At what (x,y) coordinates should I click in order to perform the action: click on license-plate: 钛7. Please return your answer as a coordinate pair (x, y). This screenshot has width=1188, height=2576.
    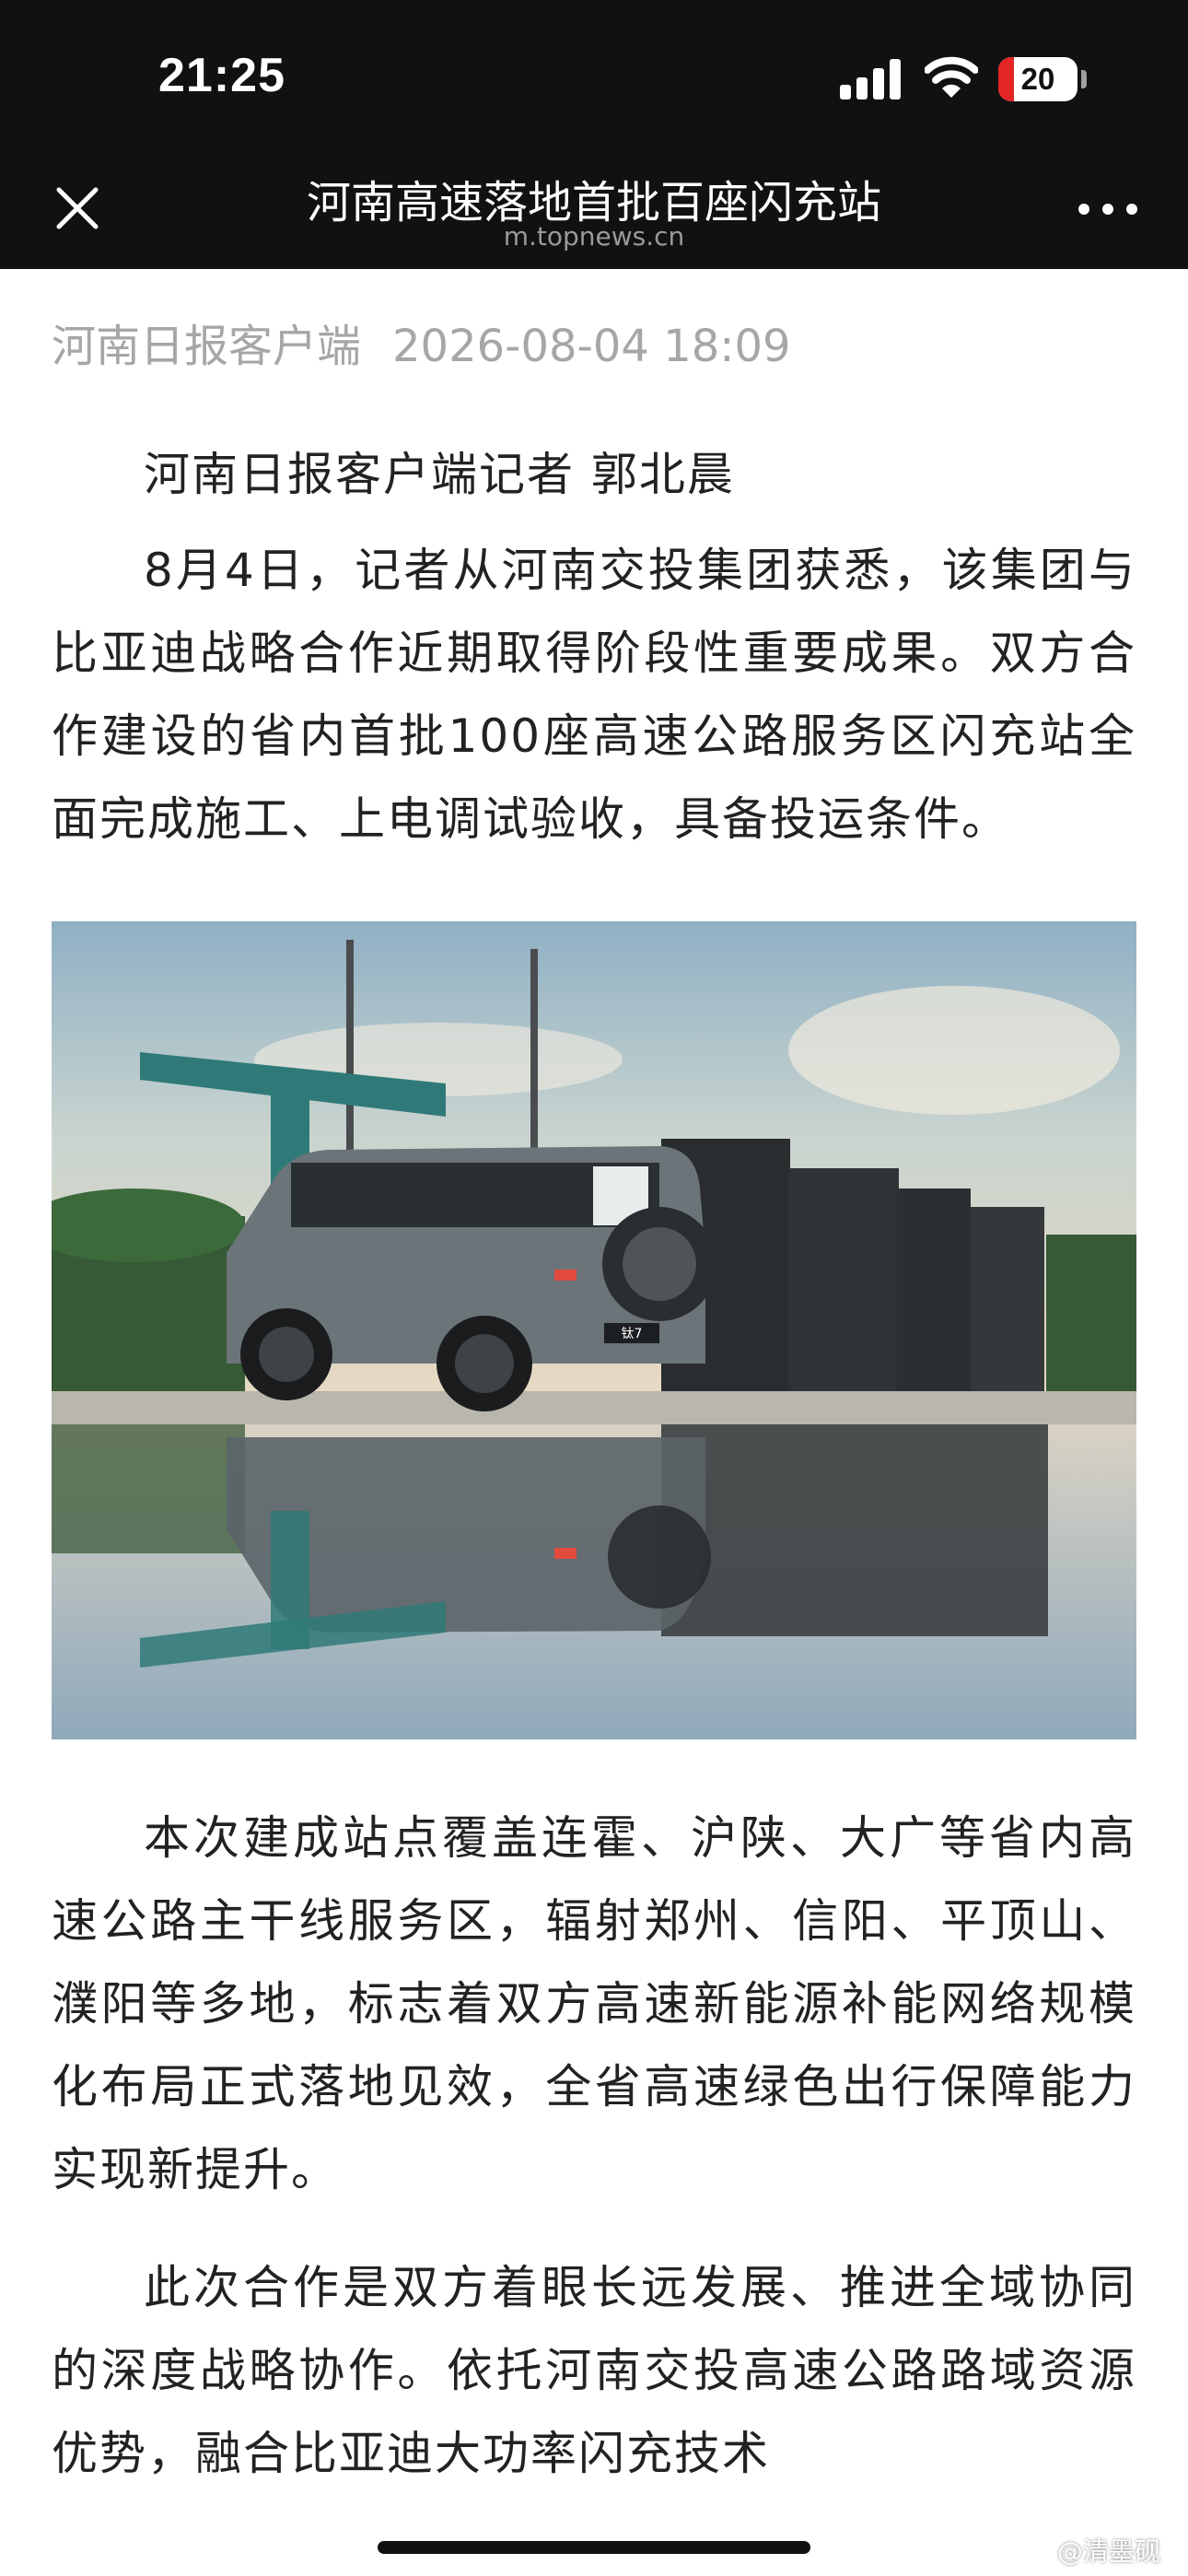
    Looking at the image, I should click on (632, 1334).